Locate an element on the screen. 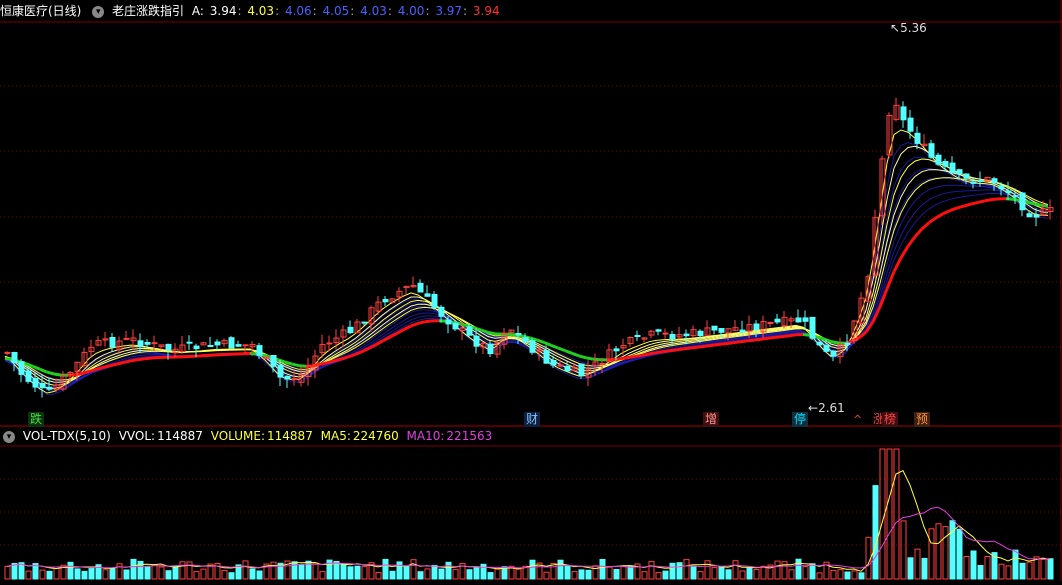  signal-tag-ting: 停 is located at coordinates (800, 419).